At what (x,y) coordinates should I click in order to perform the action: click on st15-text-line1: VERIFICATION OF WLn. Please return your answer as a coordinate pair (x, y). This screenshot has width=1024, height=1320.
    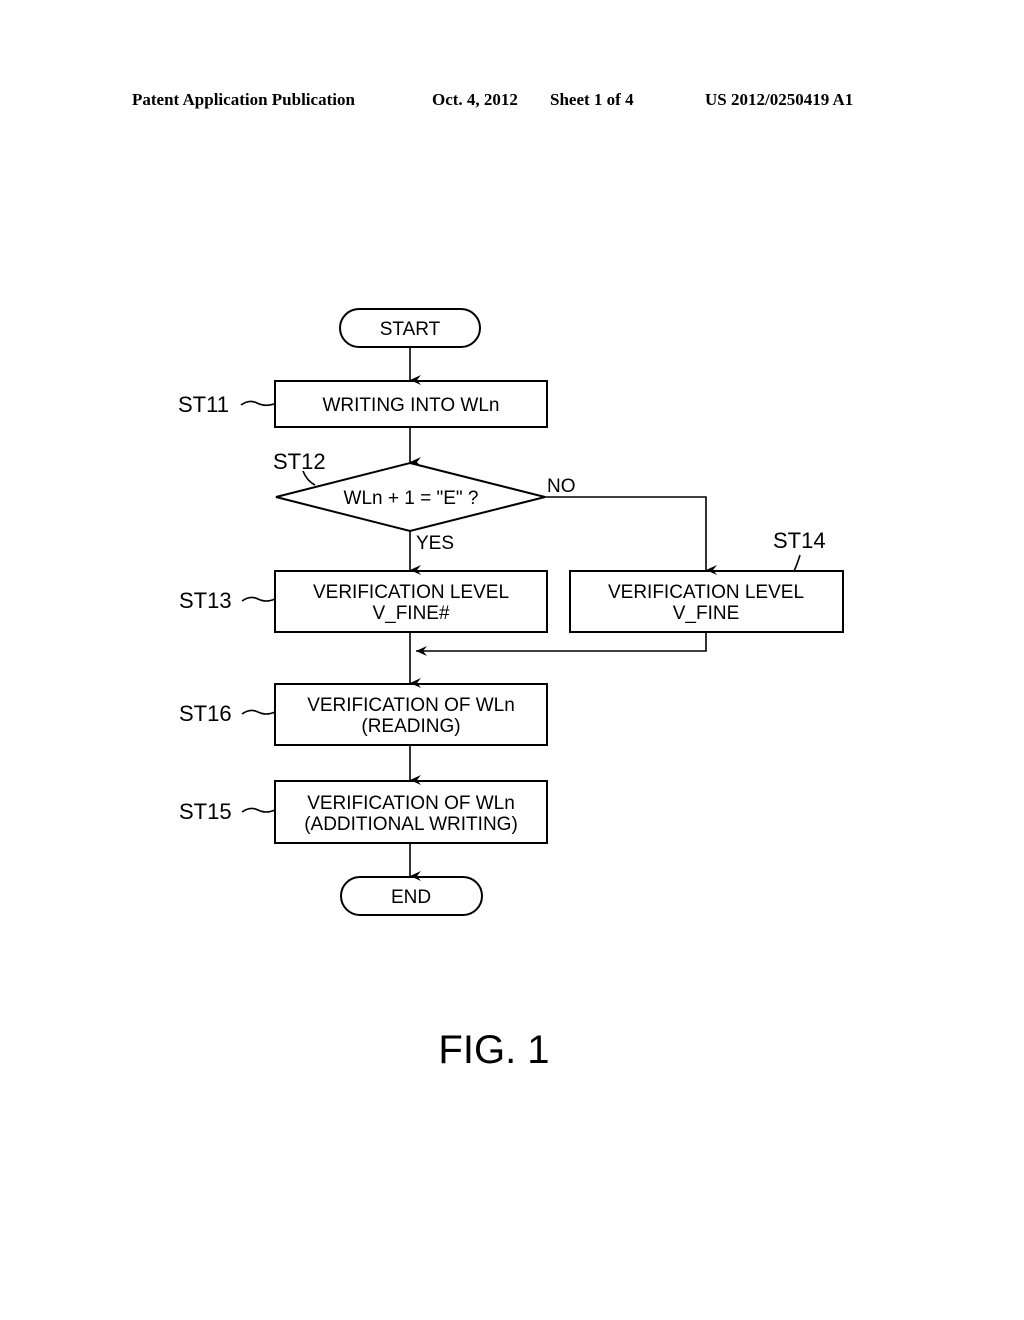
    Looking at the image, I should click on (411, 803).